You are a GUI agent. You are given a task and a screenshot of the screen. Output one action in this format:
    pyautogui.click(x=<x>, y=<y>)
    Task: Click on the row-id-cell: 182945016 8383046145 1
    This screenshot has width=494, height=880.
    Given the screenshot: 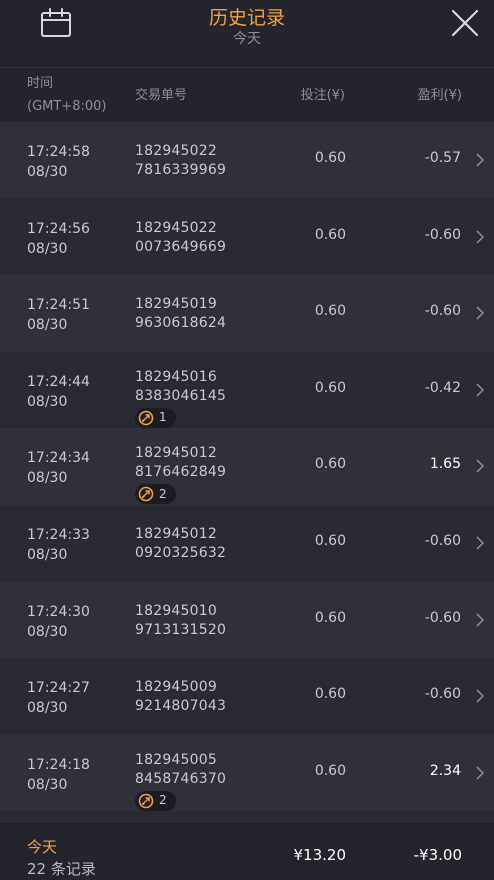 What is the action you would take?
    pyautogui.click(x=180, y=400)
    